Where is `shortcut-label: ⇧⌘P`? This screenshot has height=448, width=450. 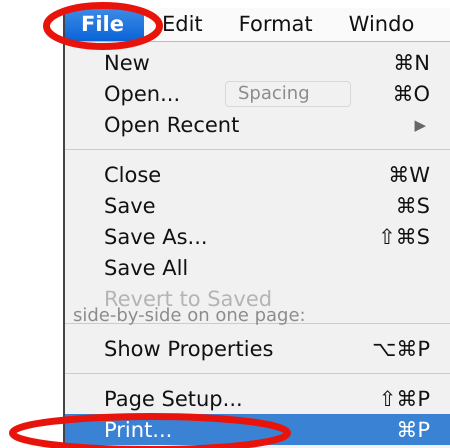 shortcut-label: ⇧⌘P is located at coordinates (404, 398).